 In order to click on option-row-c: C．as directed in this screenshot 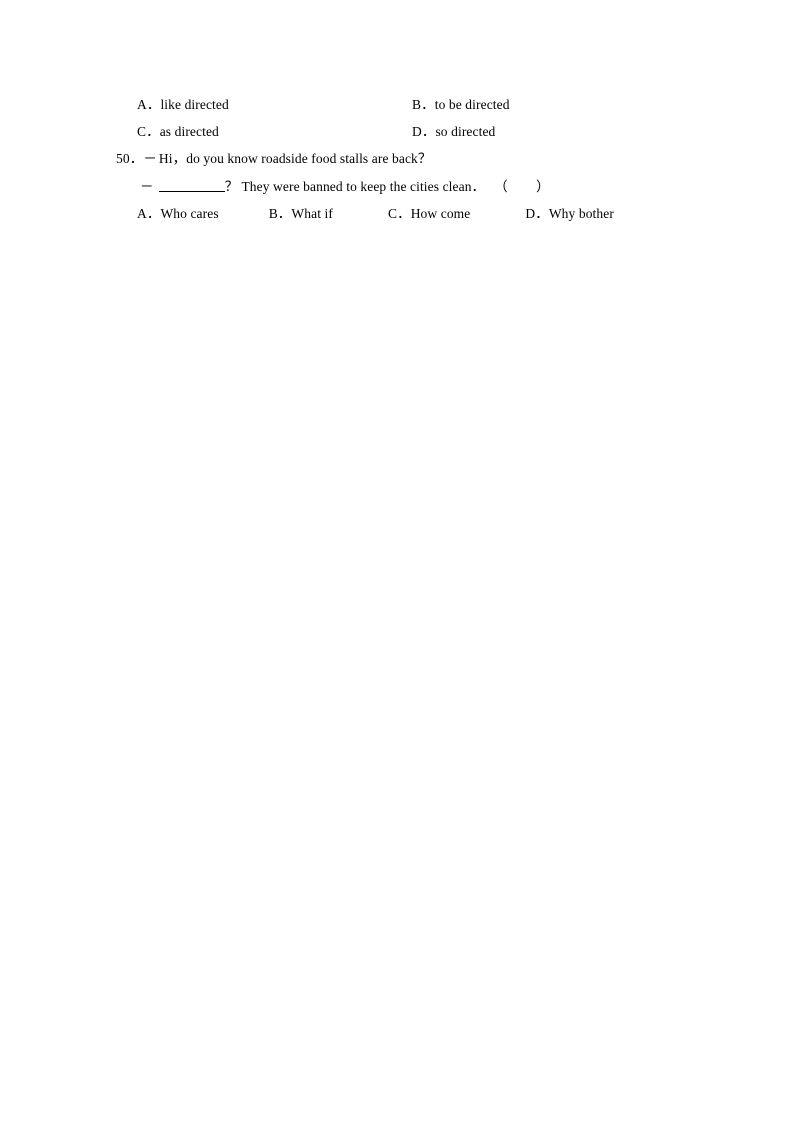, I will do `click(178, 132)`.